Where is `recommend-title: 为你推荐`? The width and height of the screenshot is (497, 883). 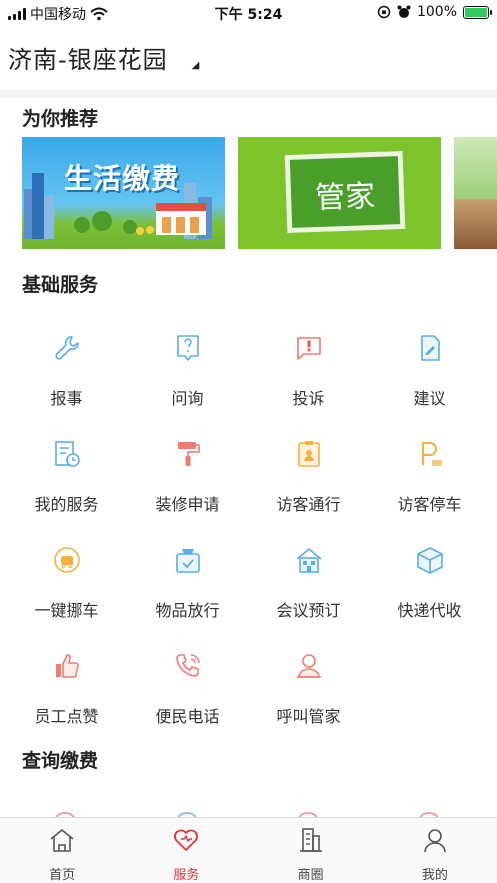 recommend-title: 为你推荐 is located at coordinates (60, 119).